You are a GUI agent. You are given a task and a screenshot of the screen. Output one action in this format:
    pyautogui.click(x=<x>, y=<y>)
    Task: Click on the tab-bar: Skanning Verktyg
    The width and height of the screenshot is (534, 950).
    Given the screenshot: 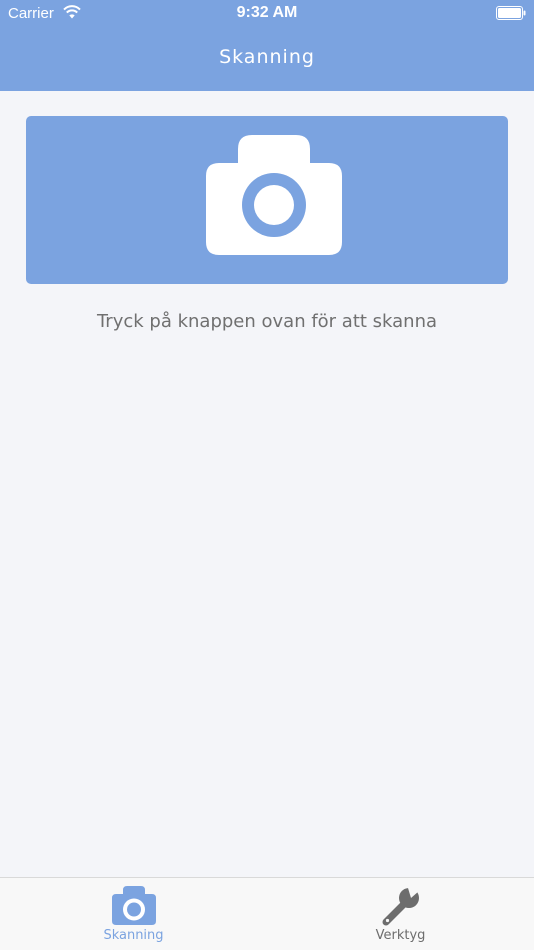 What is the action you would take?
    pyautogui.click(x=267, y=913)
    